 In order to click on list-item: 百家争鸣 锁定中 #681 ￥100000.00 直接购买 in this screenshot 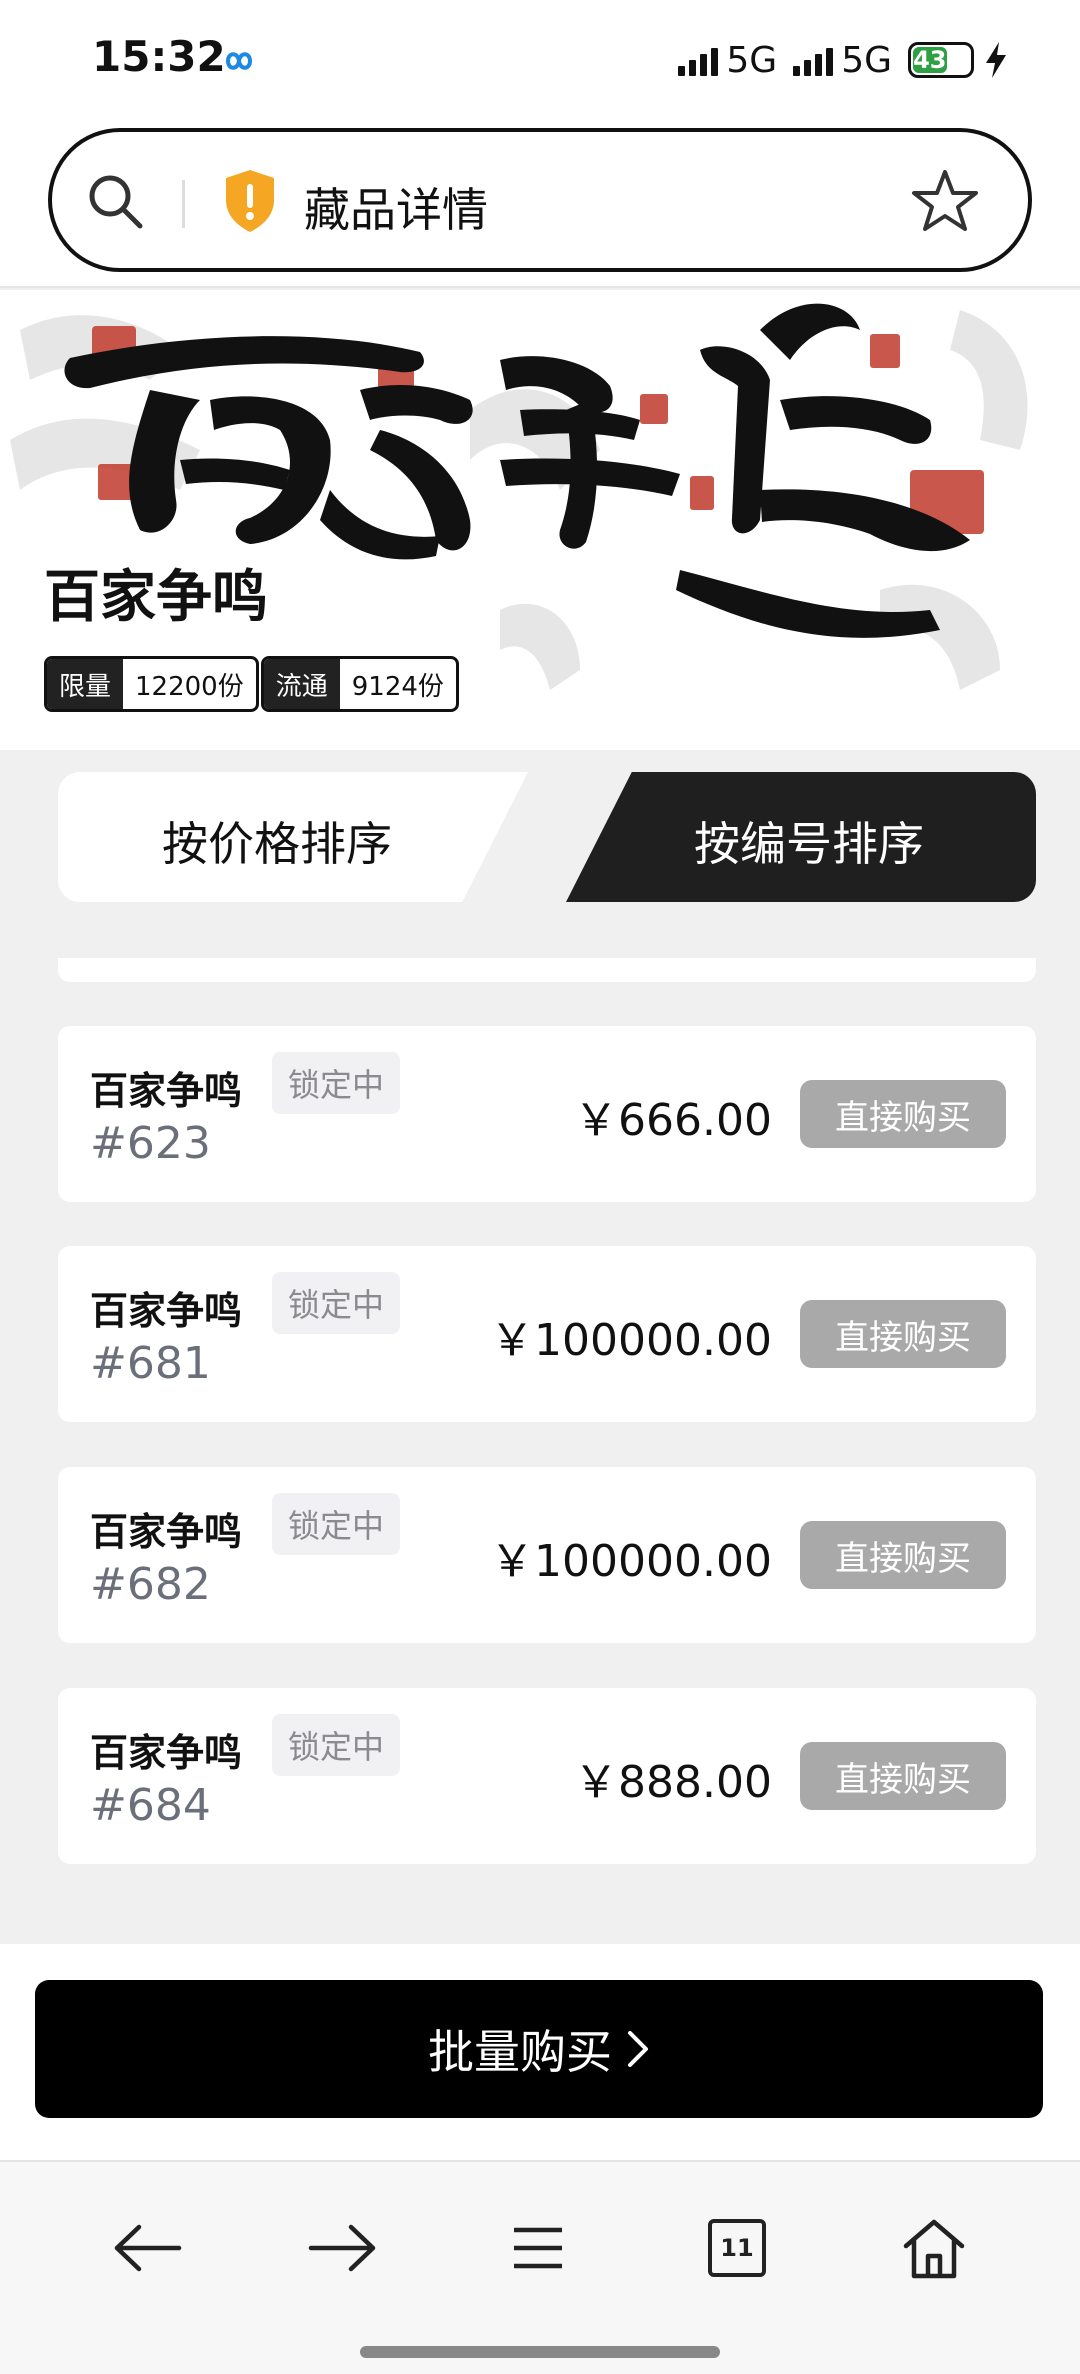, I will do `click(547, 1334)`.